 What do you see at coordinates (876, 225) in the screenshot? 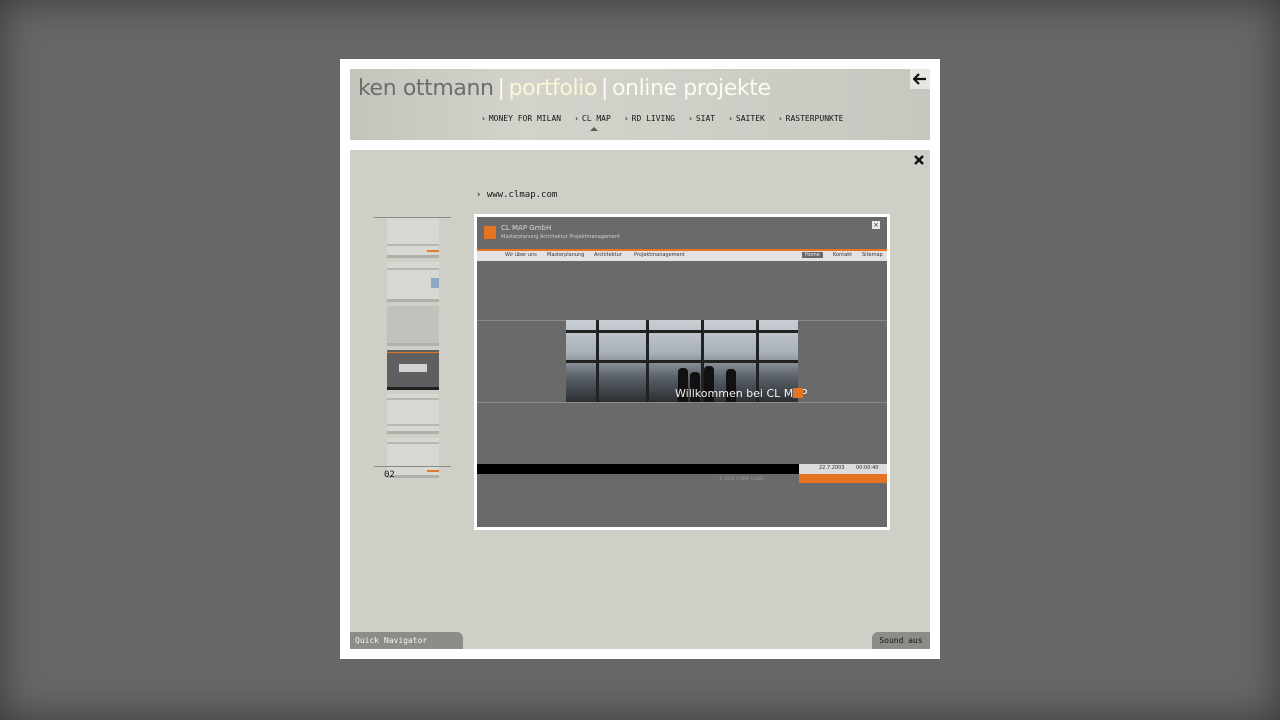
I see `preview-close-icon: ×` at bounding box center [876, 225].